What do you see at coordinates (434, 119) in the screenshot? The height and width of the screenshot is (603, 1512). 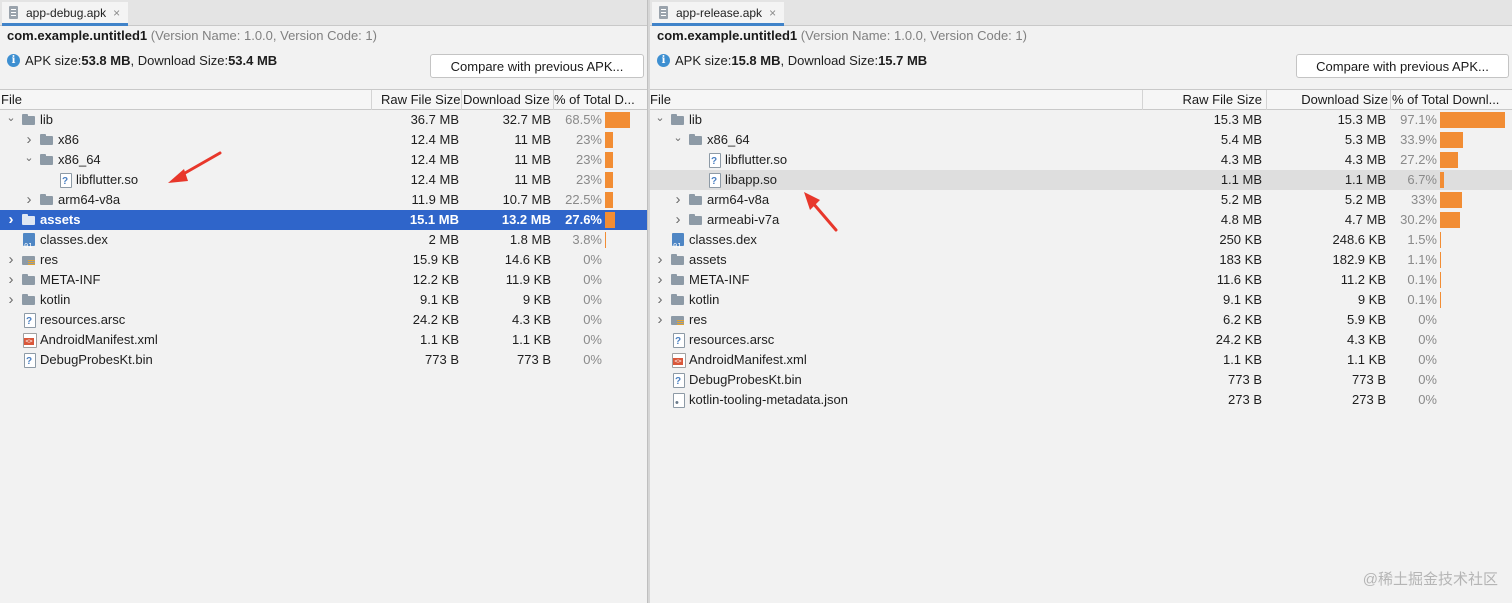 I see `raw-size-cell: 36.7 MB` at bounding box center [434, 119].